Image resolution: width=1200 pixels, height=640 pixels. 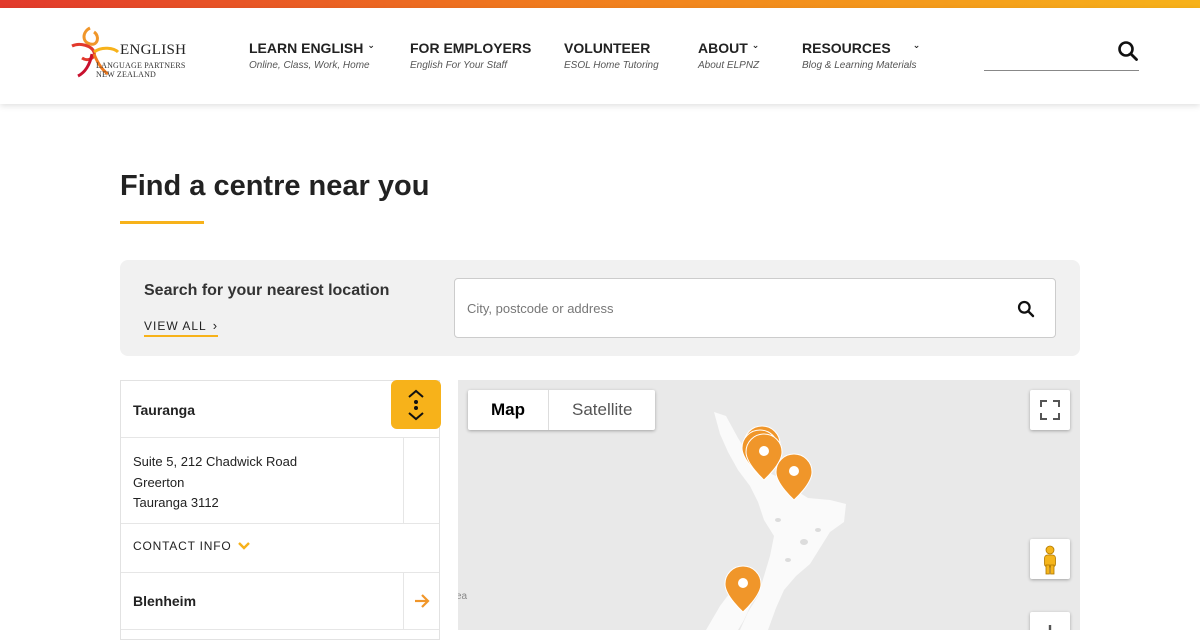 I want to click on nav-resources: RESOURCES ⌄ Blog & Learning Materials, so click(x=861, y=55).